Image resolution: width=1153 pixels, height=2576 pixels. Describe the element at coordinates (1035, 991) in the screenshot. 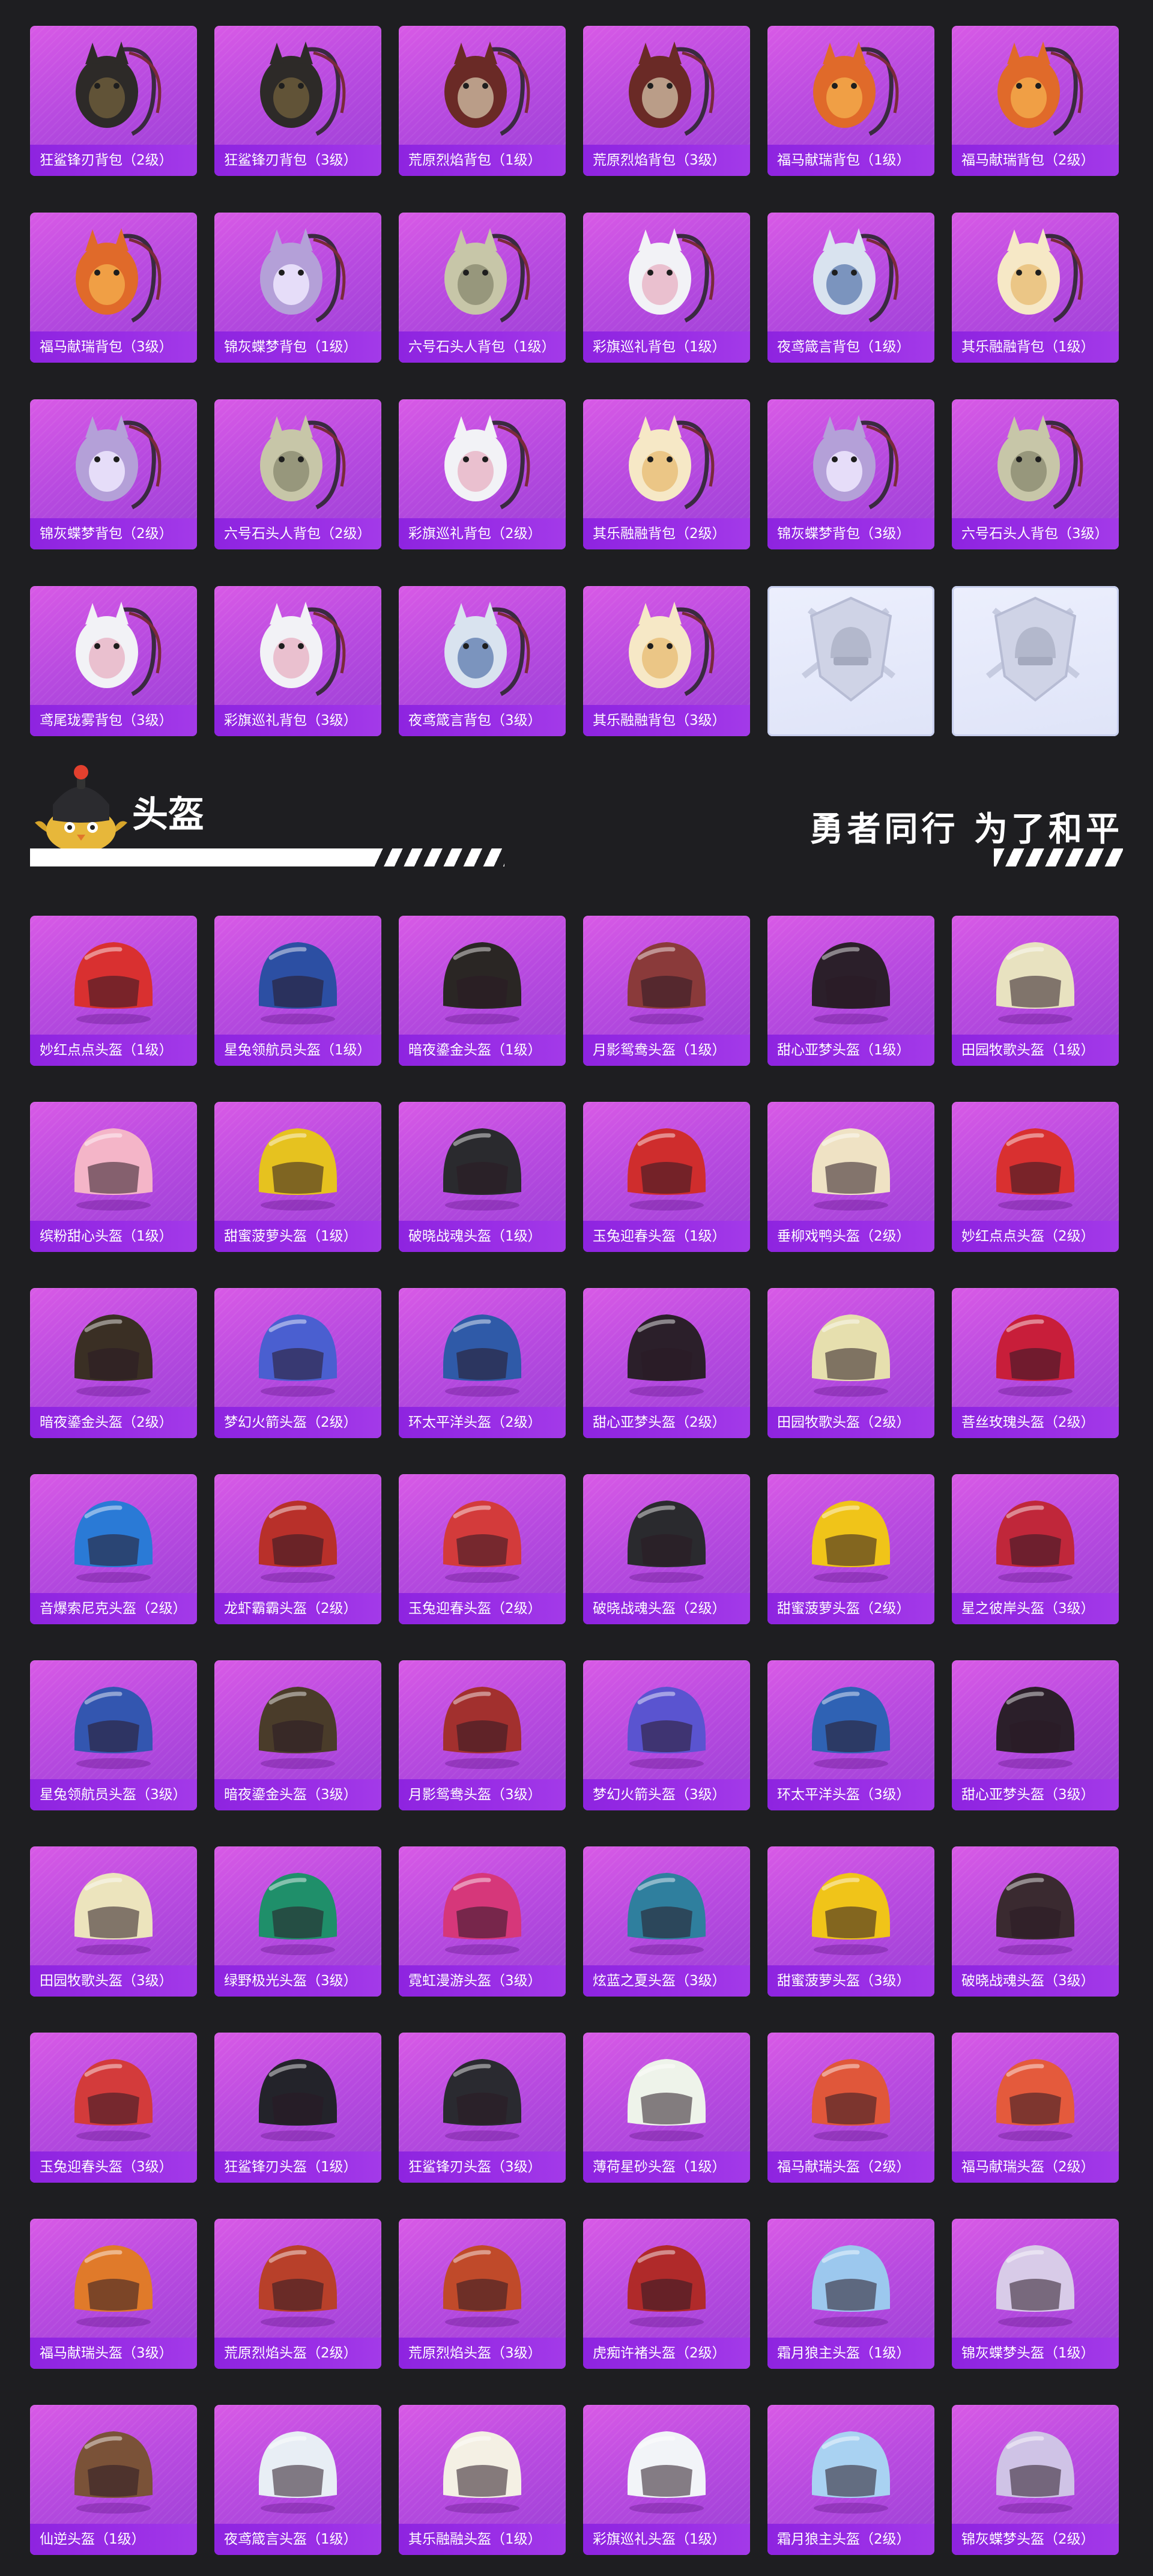

I see `helmet-card: 田园牧歌头盔（1级）` at that location.